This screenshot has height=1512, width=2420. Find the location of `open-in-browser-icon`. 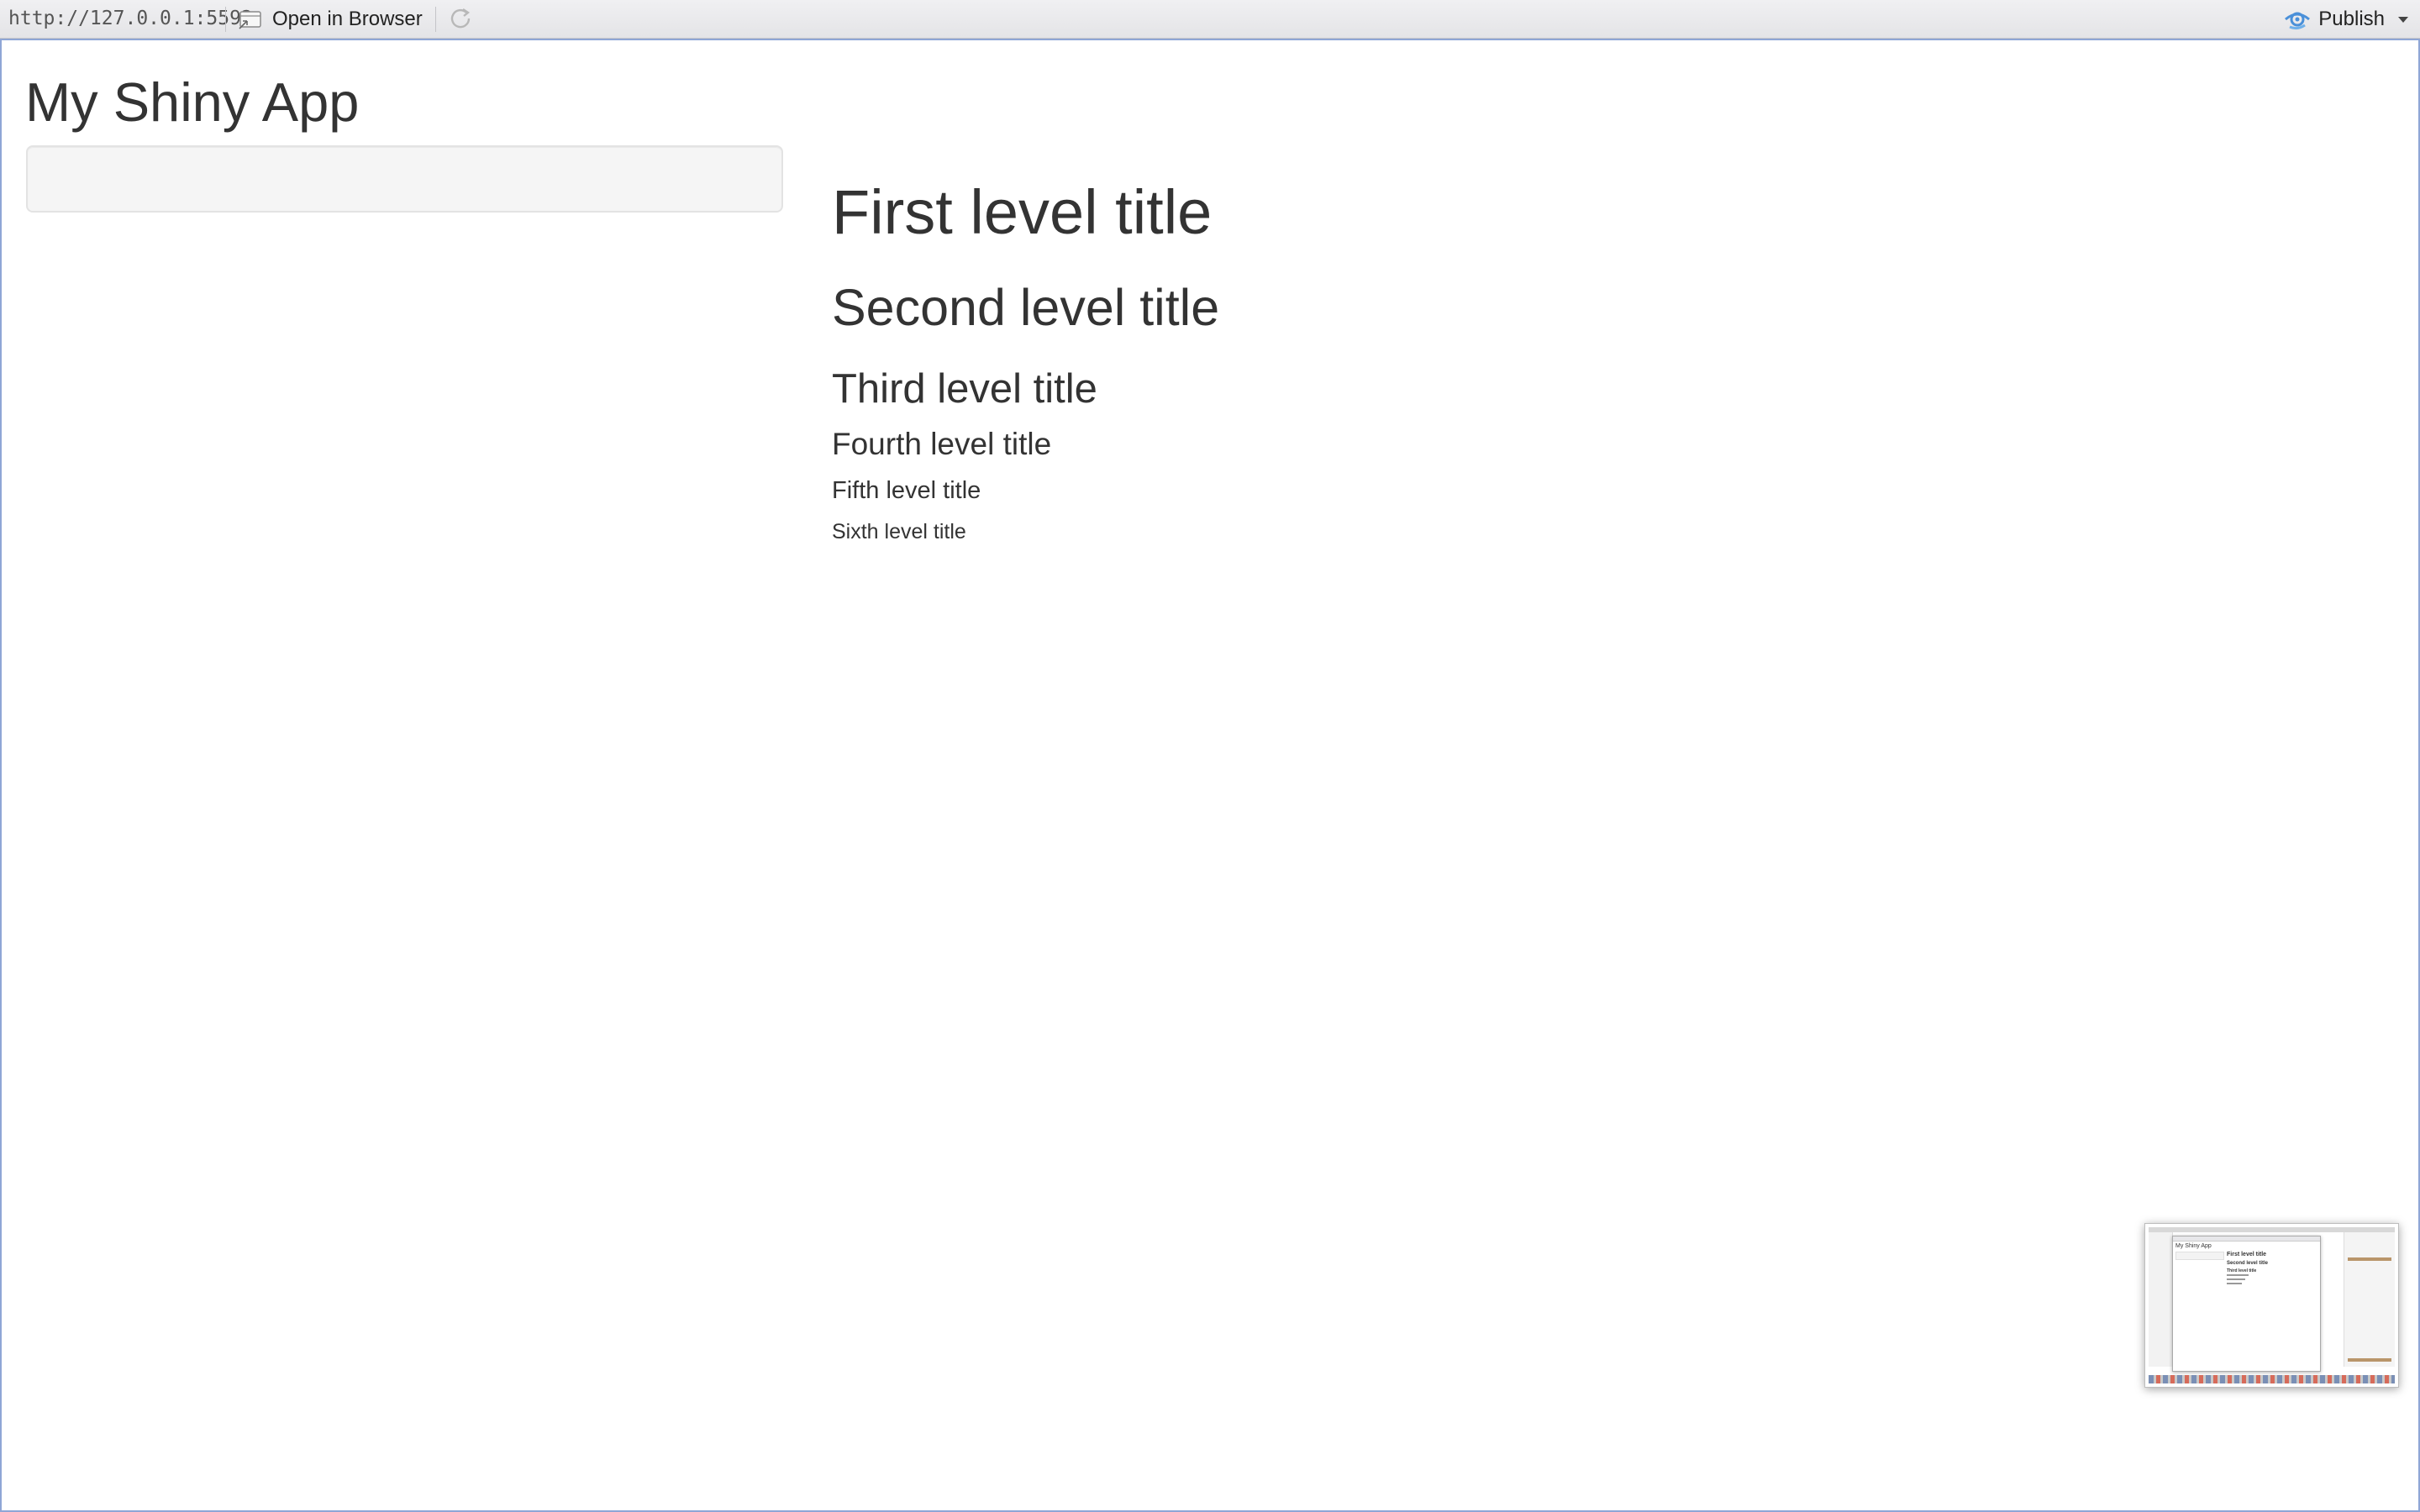

open-in-browser-icon is located at coordinates (250, 19).